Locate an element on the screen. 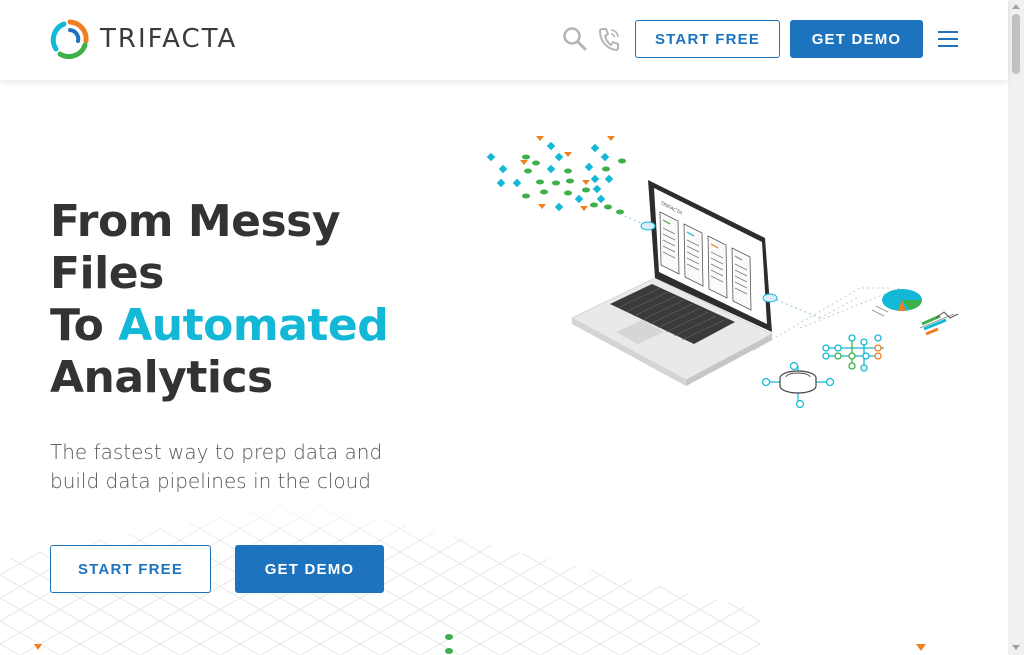  header-start-free-button: START FREE is located at coordinates (707, 39).